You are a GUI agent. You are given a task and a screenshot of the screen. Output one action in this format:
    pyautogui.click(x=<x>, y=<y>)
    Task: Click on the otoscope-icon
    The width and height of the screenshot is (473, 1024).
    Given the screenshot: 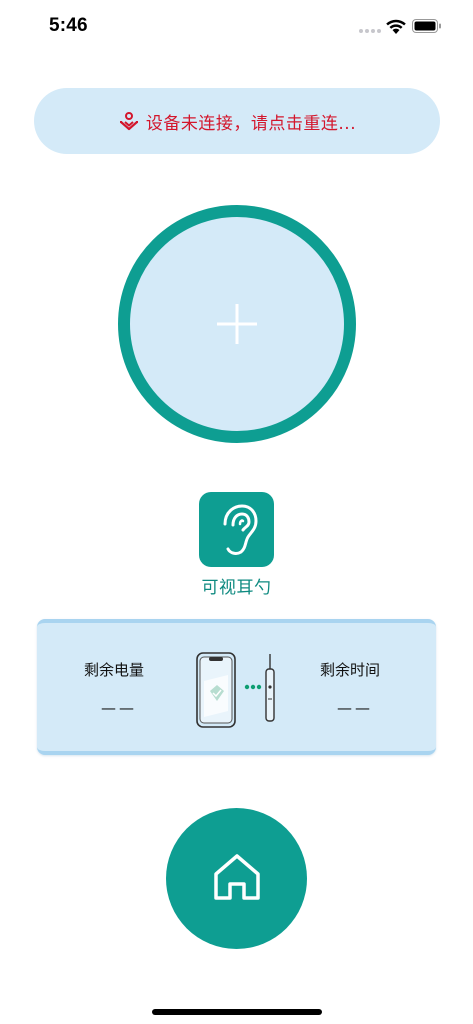 What is the action you would take?
    pyautogui.click(x=270, y=688)
    